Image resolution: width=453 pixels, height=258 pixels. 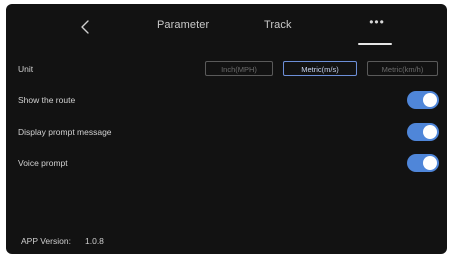 What do you see at coordinates (239, 68) in the screenshot?
I see `unit-option-inch-mph: Inch(MPH)` at bounding box center [239, 68].